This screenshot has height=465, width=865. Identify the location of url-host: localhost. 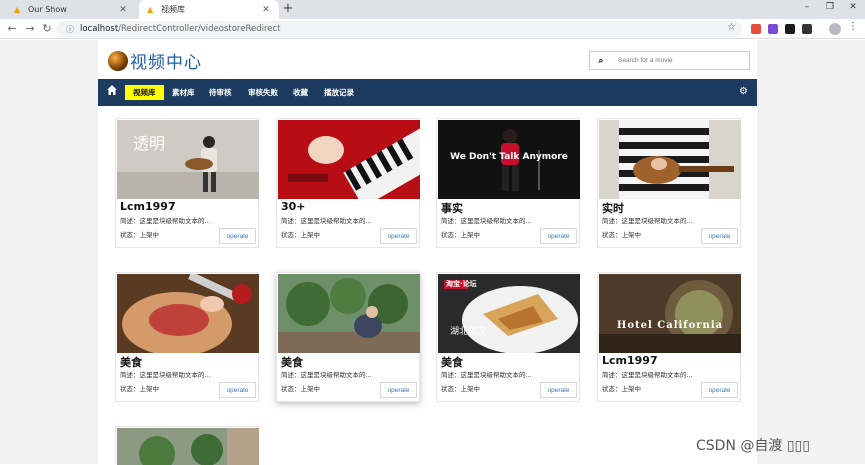
(99, 29).